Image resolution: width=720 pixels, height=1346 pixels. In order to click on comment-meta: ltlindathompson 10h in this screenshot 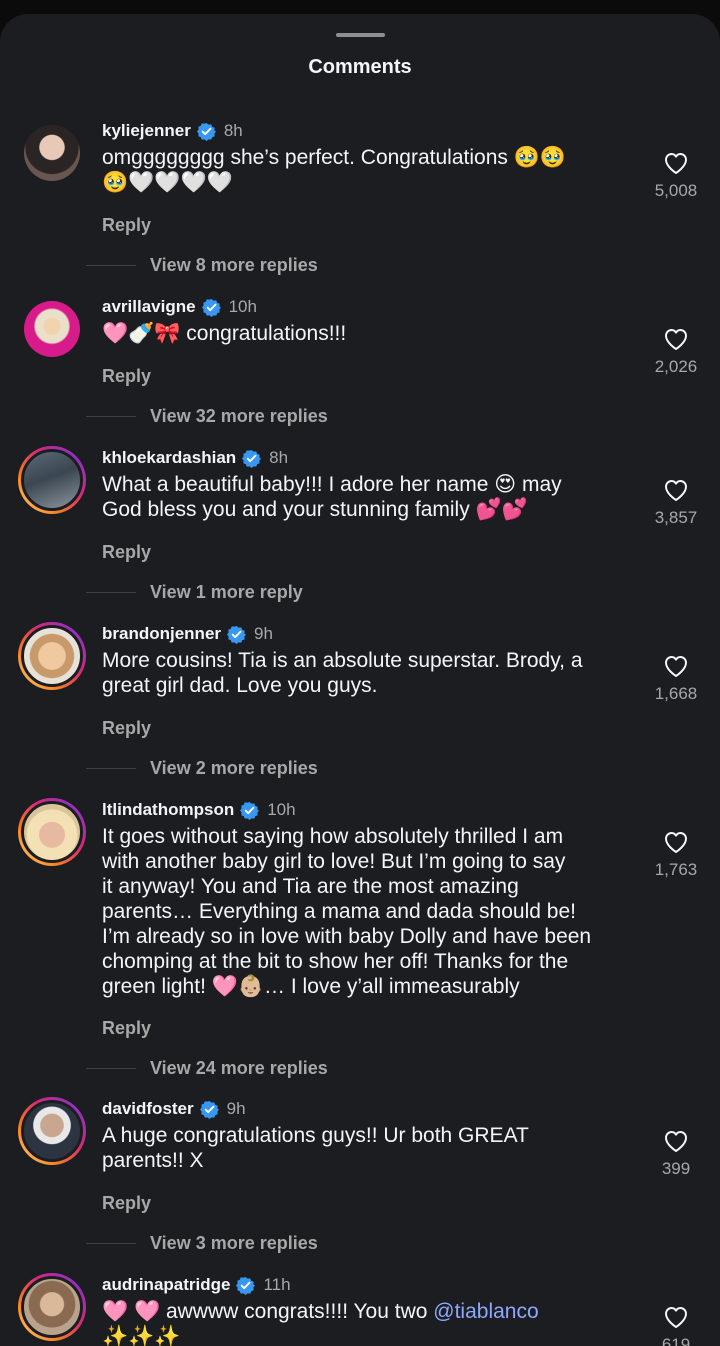, I will do `click(199, 810)`.